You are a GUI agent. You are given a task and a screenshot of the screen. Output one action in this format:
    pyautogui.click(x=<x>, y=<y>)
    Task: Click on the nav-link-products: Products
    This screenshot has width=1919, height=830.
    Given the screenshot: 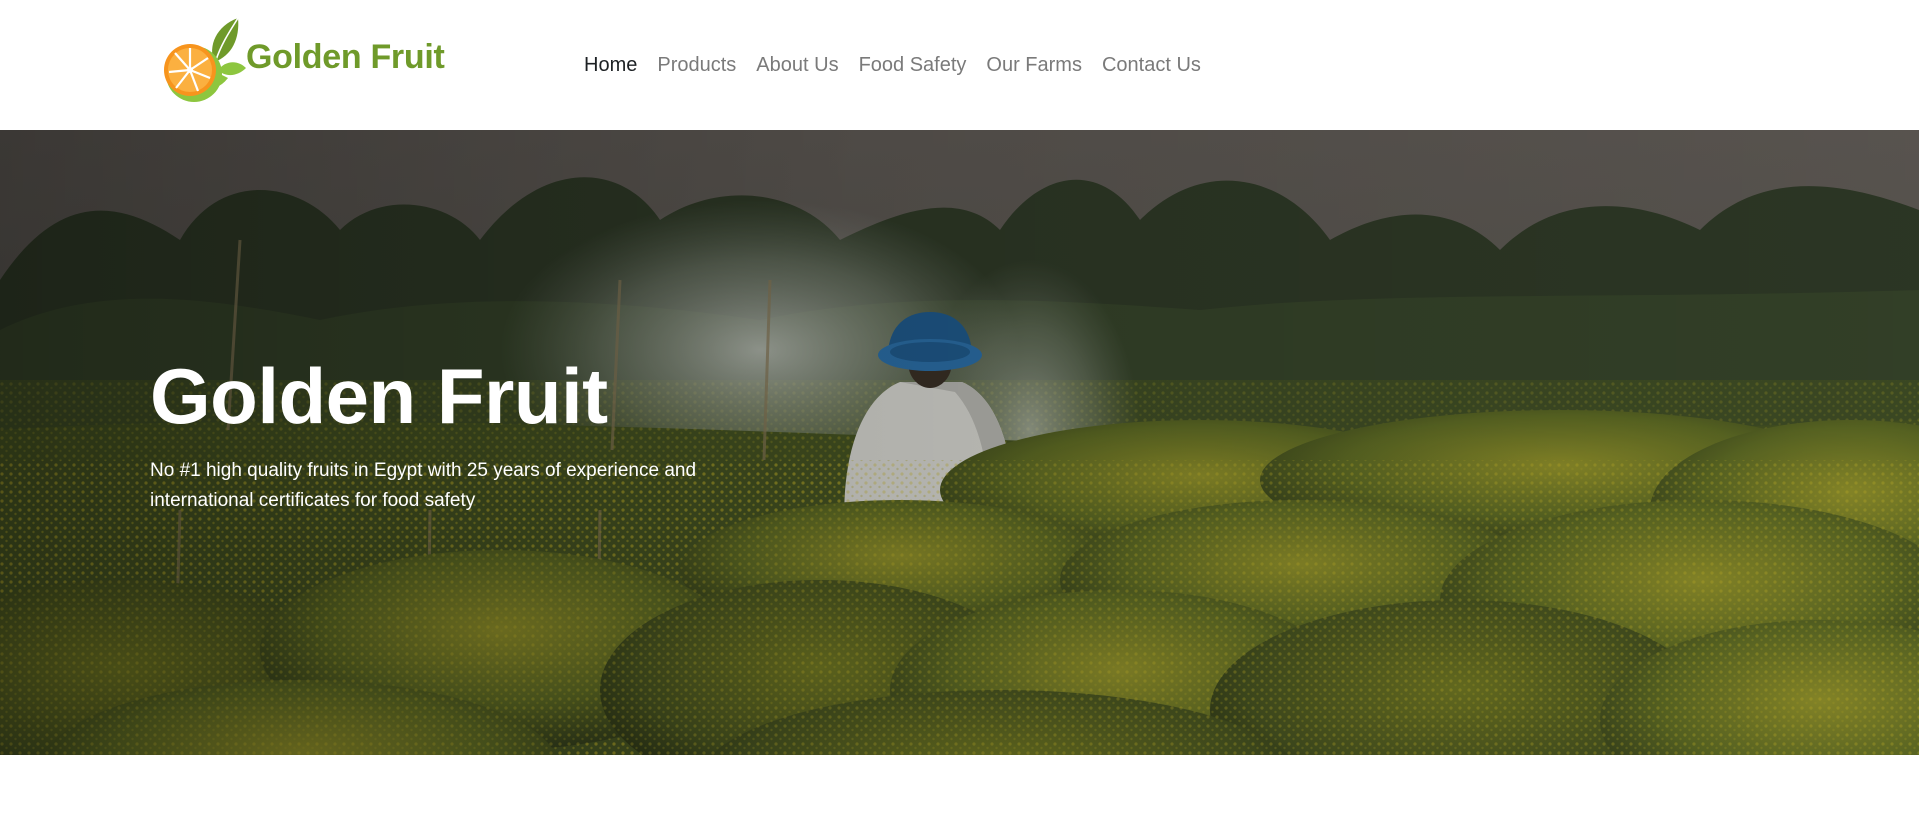 What is the action you would take?
    pyautogui.click(x=696, y=65)
    